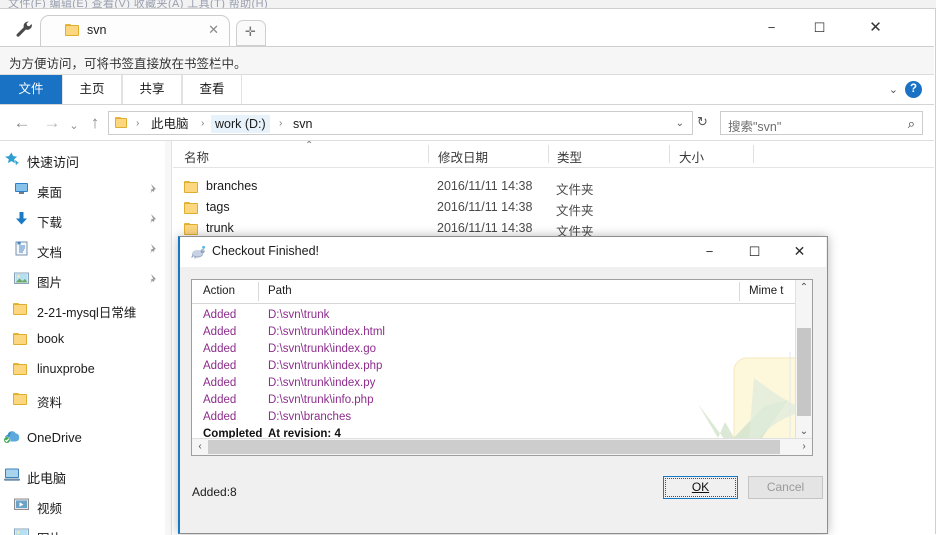  Describe the element at coordinates (85, 506) in the screenshot. I see `sidebar-item: 视频` at that location.